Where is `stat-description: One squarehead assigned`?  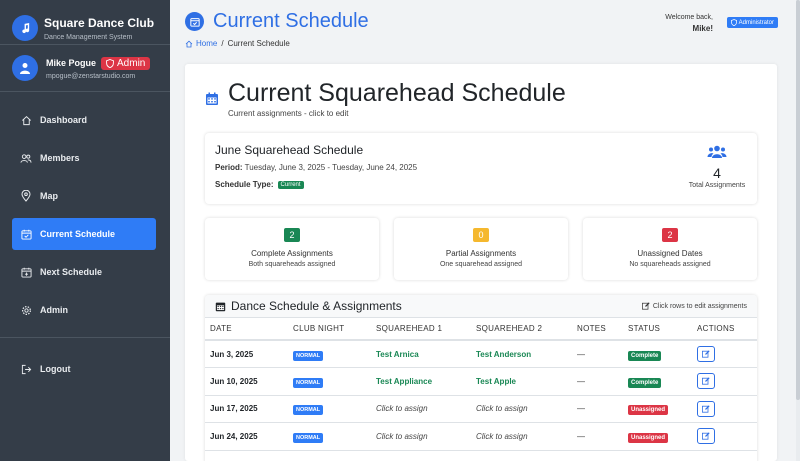 stat-description: One squarehead assigned is located at coordinates (481, 264).